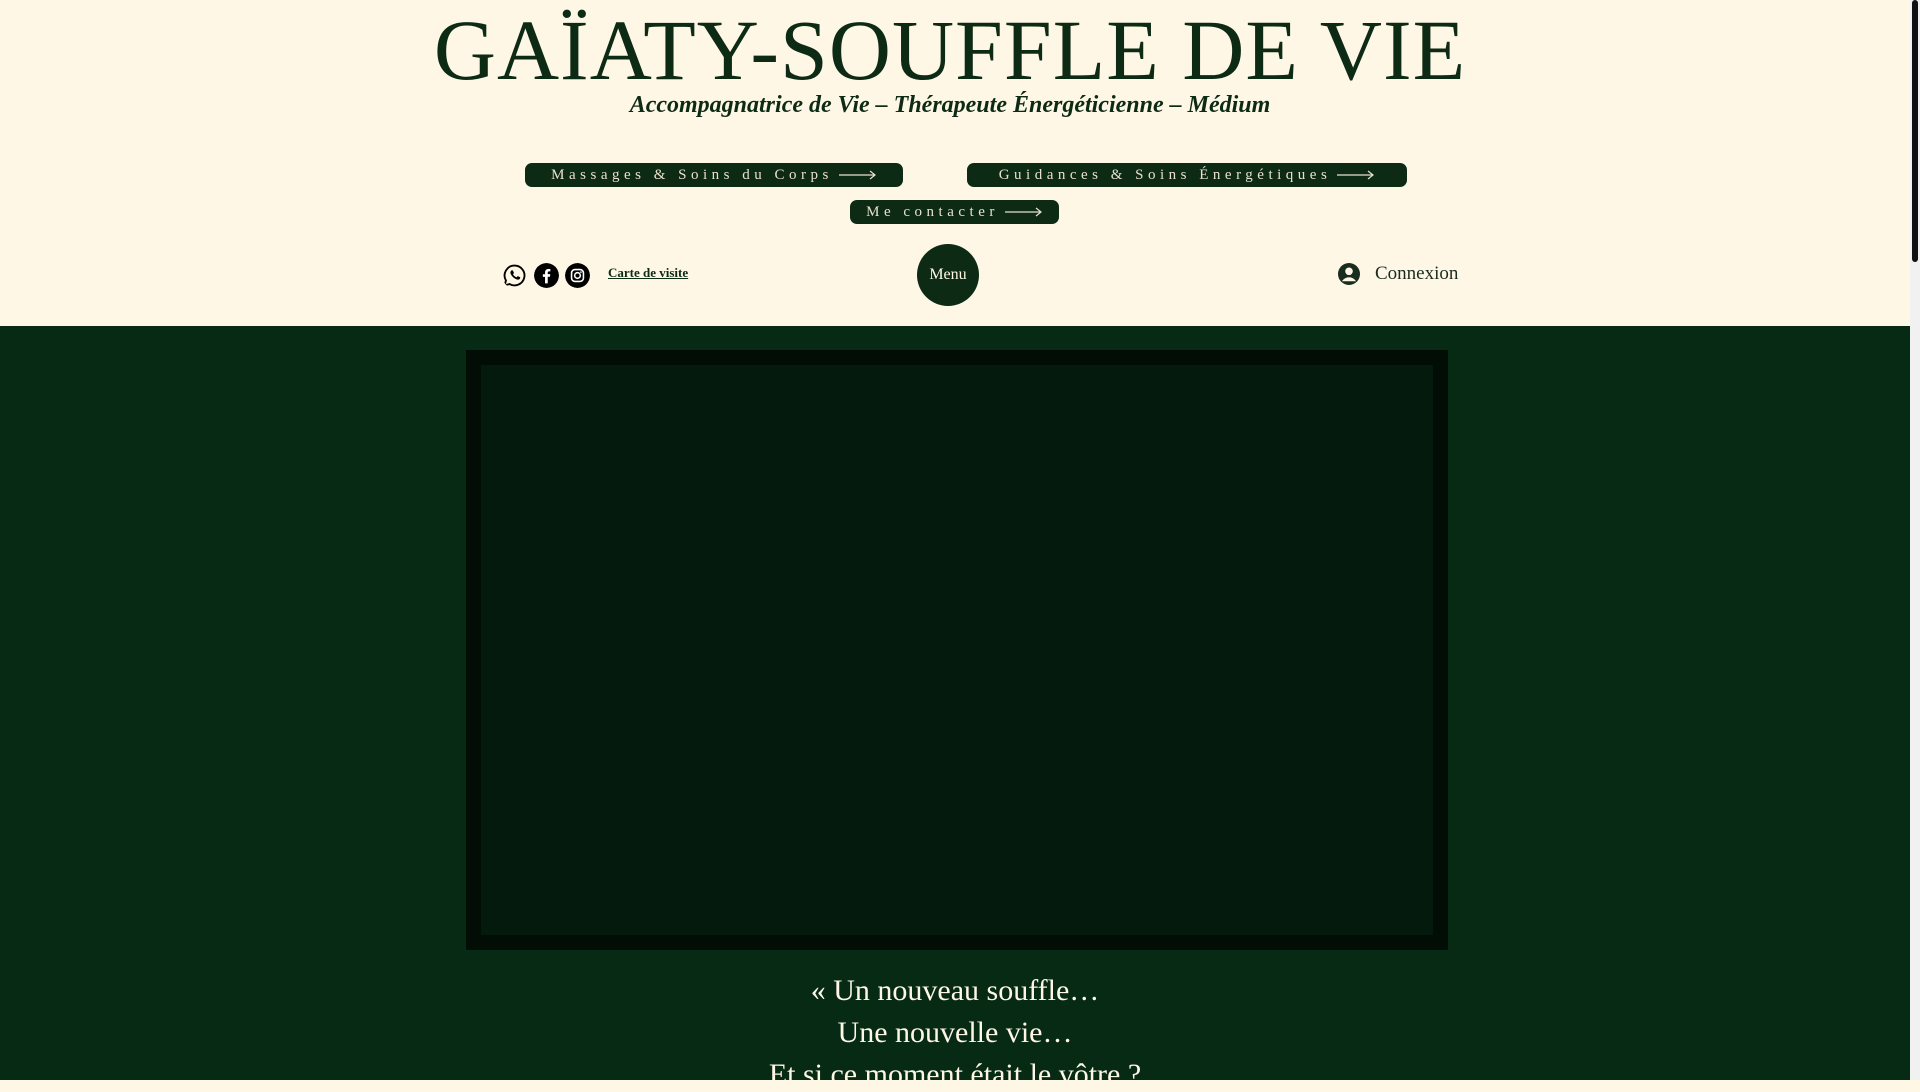 The height and width of the screenshot is (1092, 1920). What do you see at coordinates (1915, 540) in the screenshot?
I see `page-scrollbar` at bounding box center [1915, 540].